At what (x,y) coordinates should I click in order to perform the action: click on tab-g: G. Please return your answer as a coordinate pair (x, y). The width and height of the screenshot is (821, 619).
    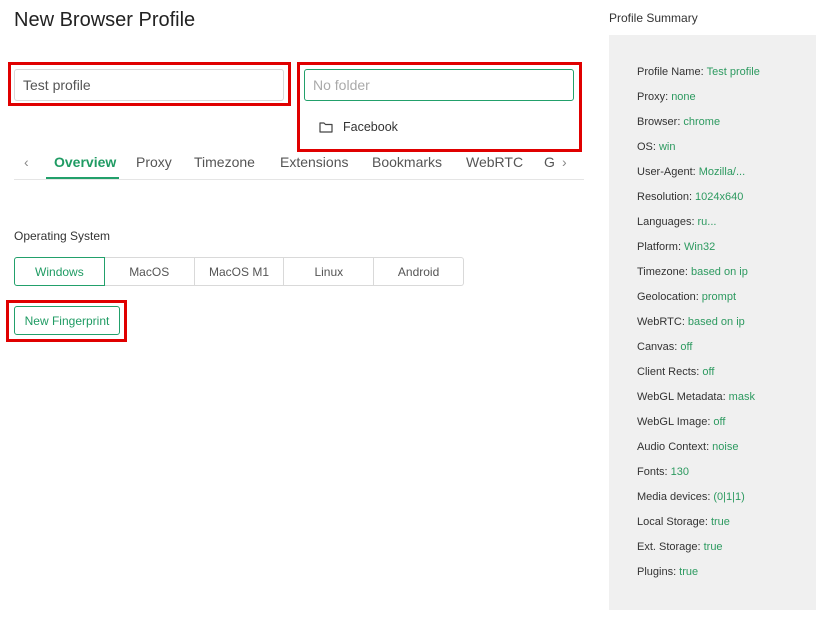
    Looking at the image, I should click on (549, 162).